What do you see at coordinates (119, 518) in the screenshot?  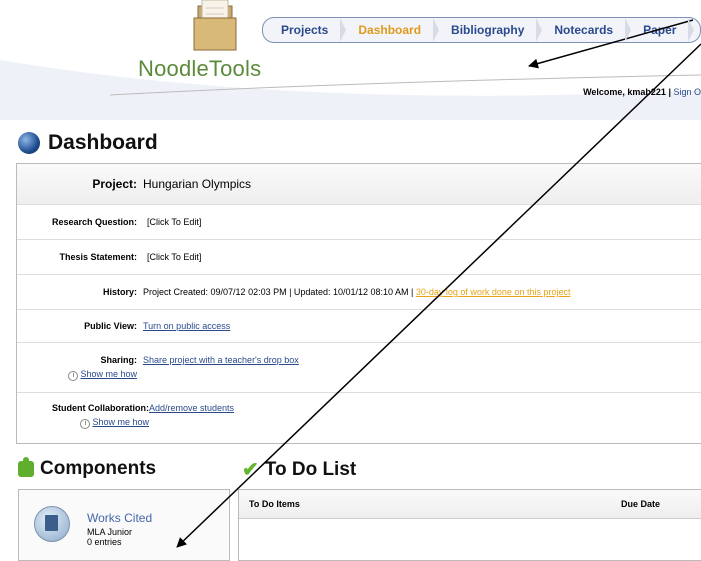 I see `works-cited-title: Works Cited` at bounding box center [119, 518].